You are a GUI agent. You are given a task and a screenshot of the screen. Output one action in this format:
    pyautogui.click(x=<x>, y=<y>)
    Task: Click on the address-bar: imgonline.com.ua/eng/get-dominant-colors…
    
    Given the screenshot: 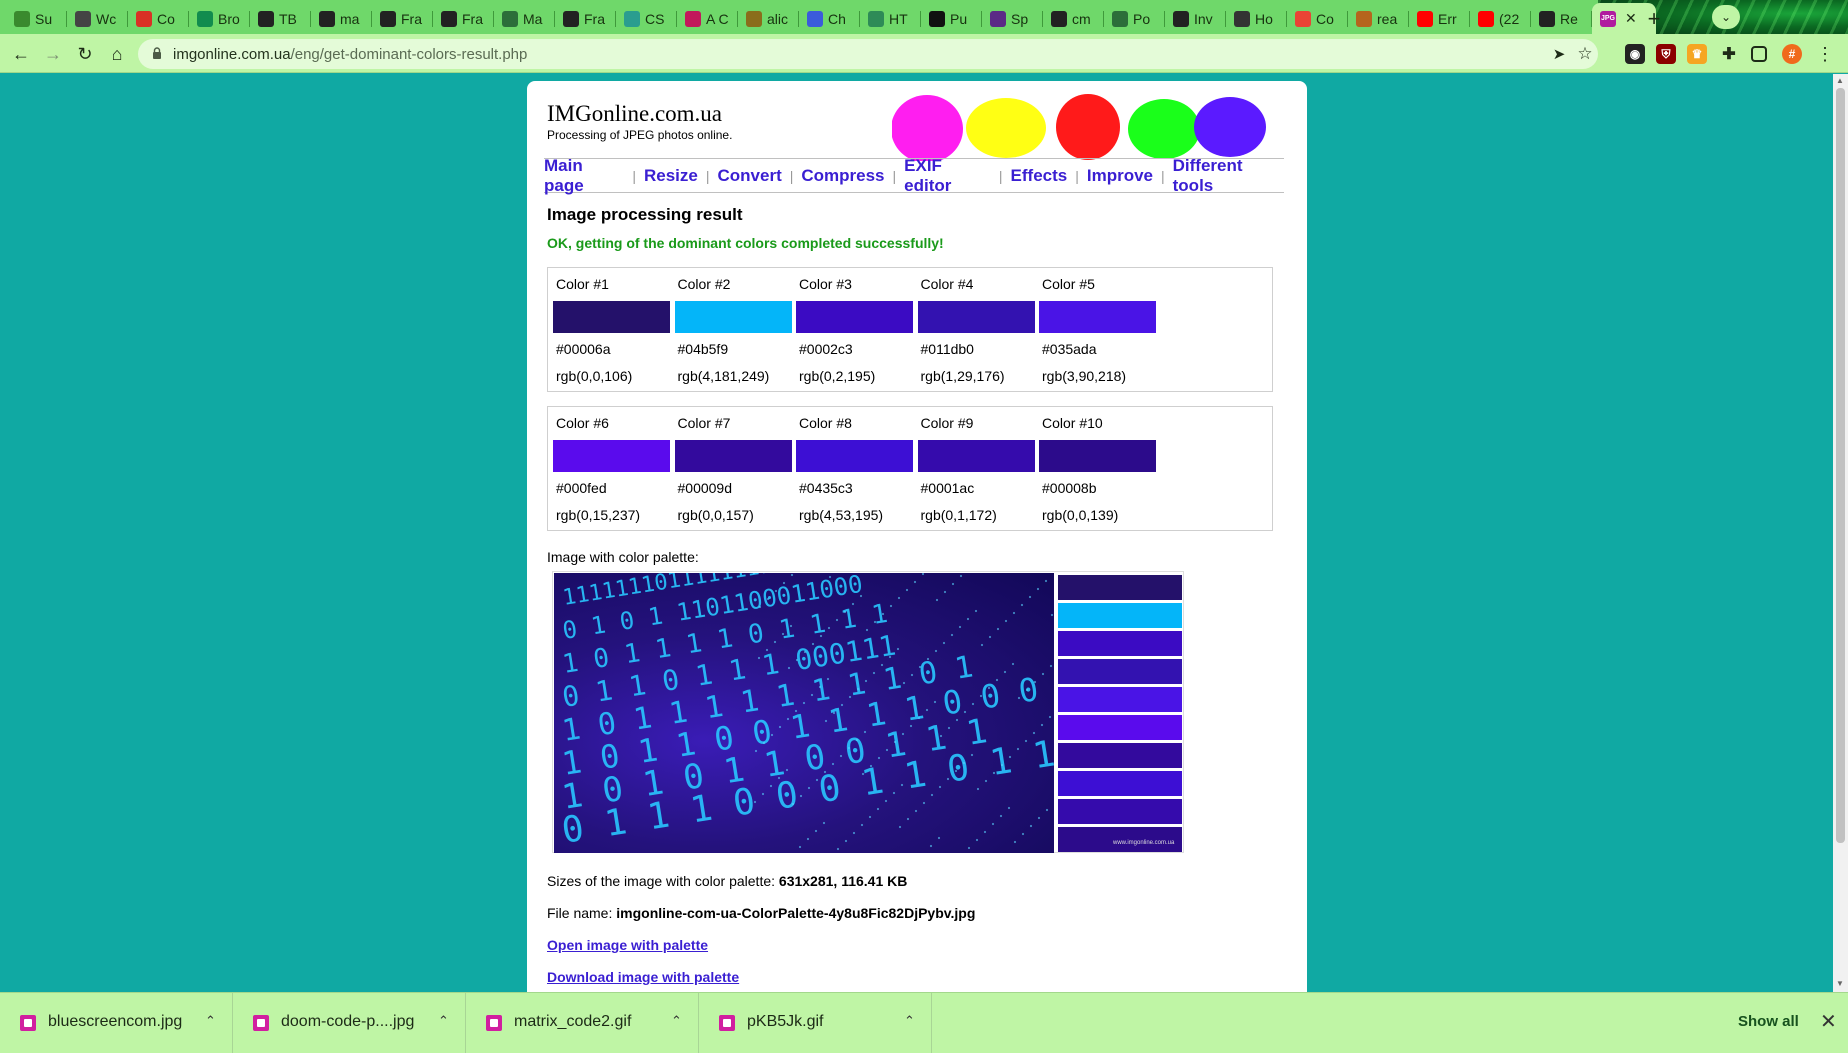 What is the action you would take?
    pyautogui.click(x=868, y=54)
    